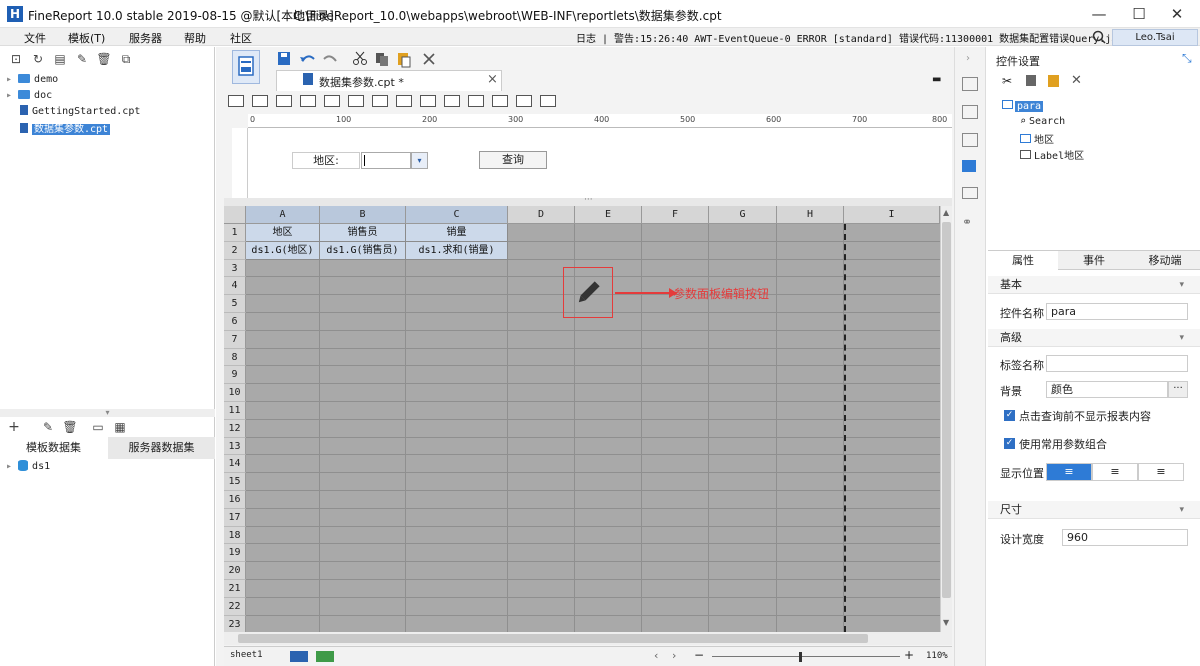 This screenshot has height=666, width=1200. I want to click on cut-icon, so click(360, 58).